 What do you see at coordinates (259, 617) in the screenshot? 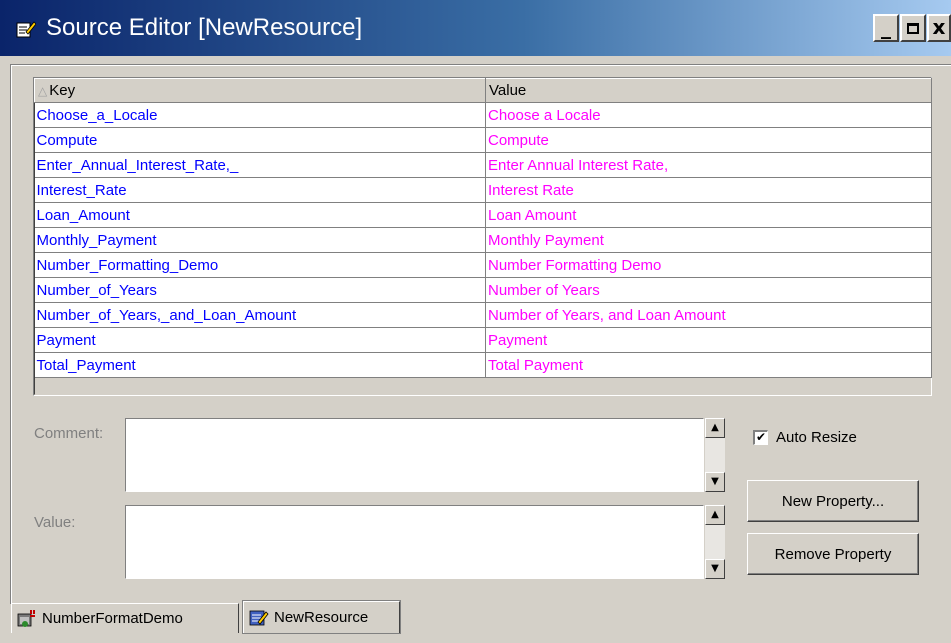
I see `resource-icon` at bounding box center [259, 617].